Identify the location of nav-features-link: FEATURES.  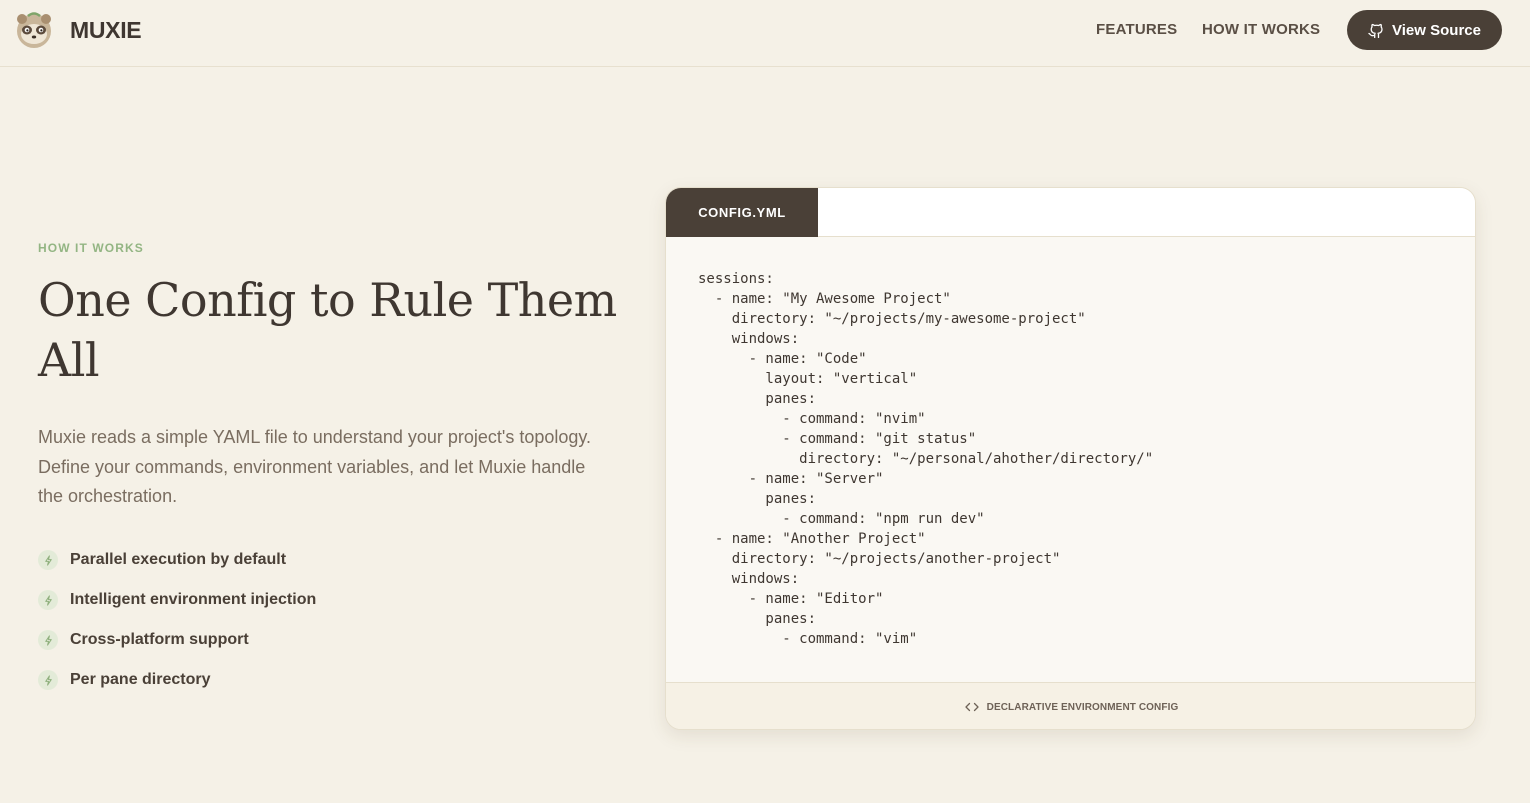
(1136, 29).